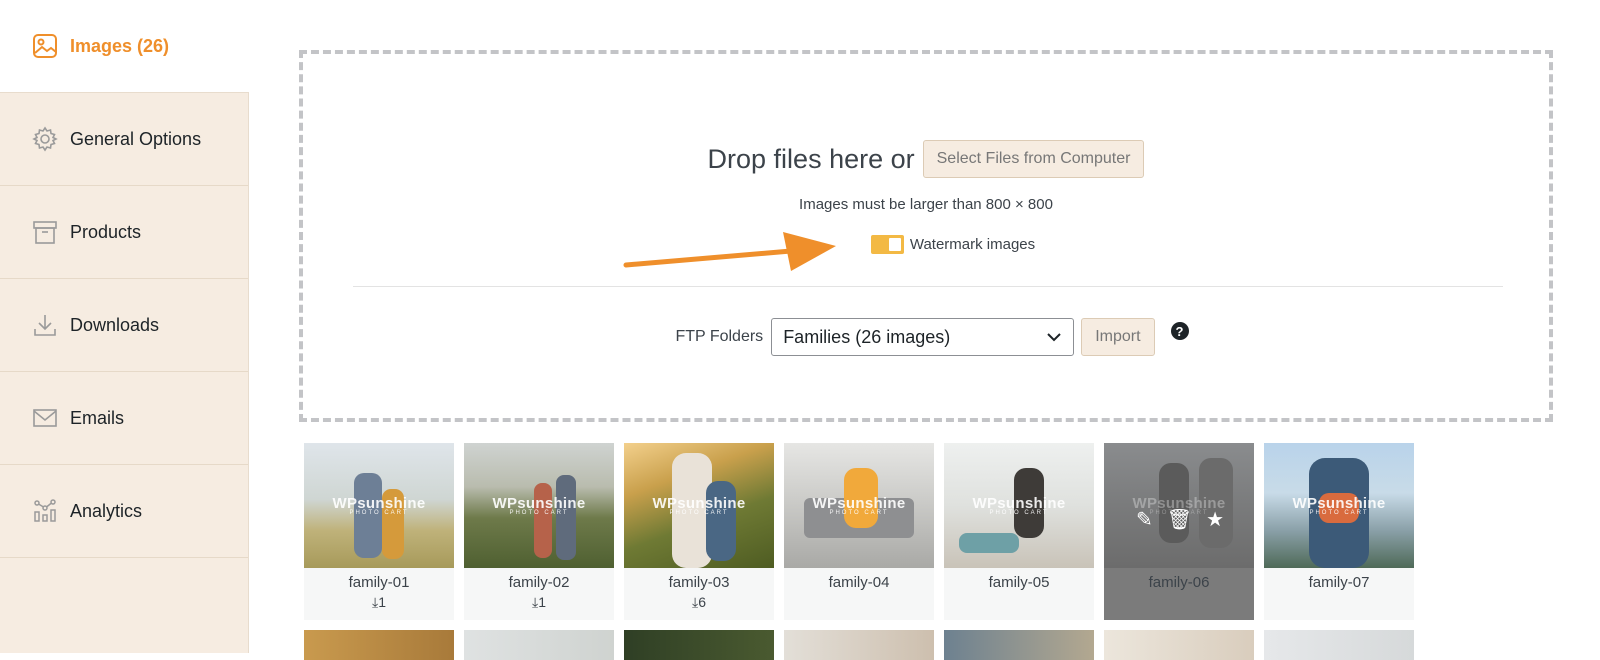 This screenshot has height=660, width=1600. What do you see at coordinates (811, 158) in the screenshot?
I see `drop-text: Drop files here or` at bounding box center [811, 158].